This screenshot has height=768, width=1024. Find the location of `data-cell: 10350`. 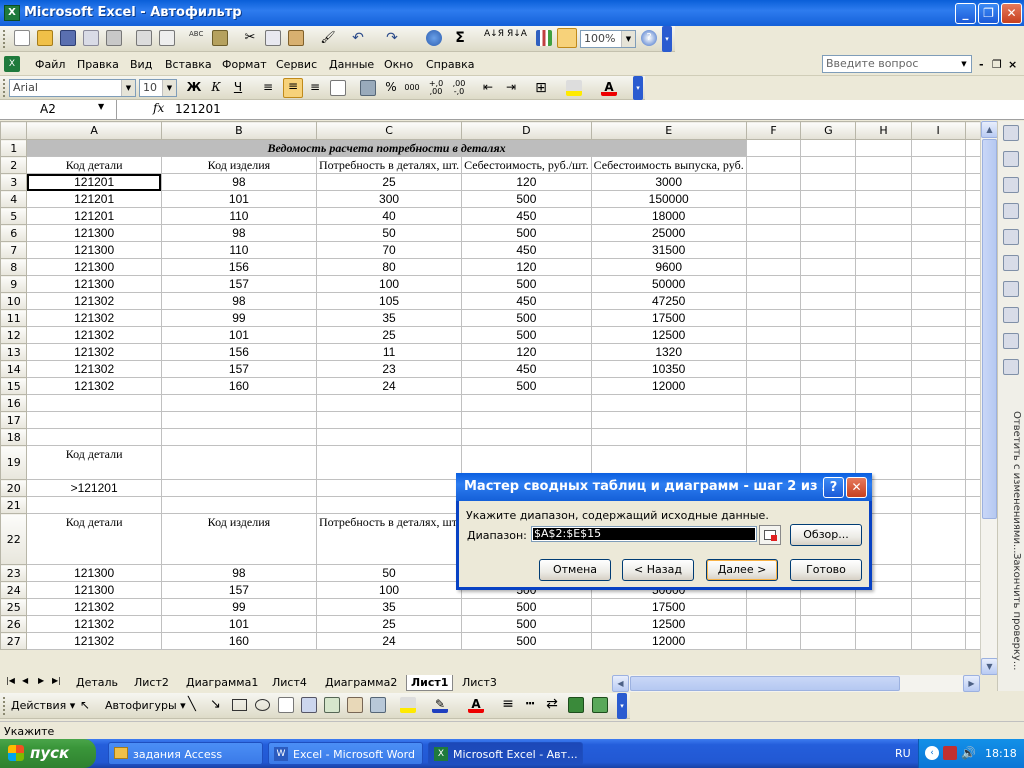

data-cell: 10350 is located at coordinates (668, 369).